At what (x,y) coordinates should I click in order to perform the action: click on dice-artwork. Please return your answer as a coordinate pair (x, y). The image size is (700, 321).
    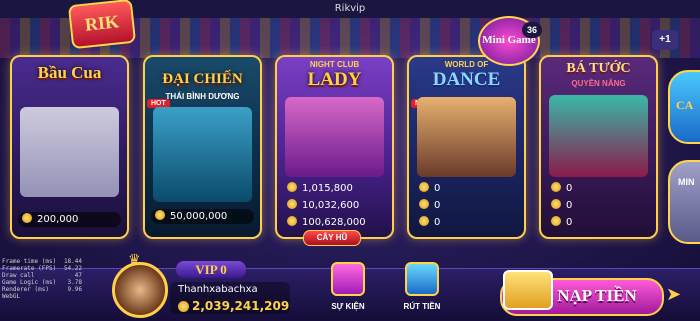
    Looking at the image, I should click on (69, 152).